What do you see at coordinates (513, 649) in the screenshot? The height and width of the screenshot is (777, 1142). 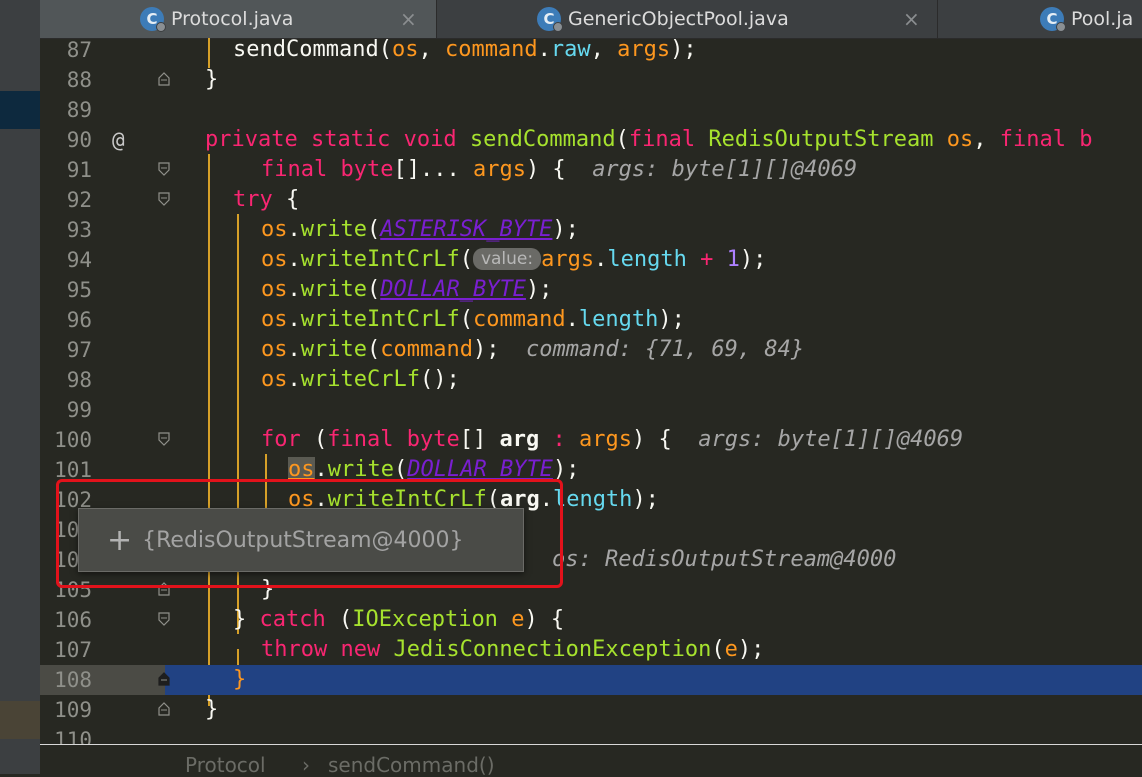 I see `code-text: throw new JedisConnectionException(e);` at bounding box center [513, 649].